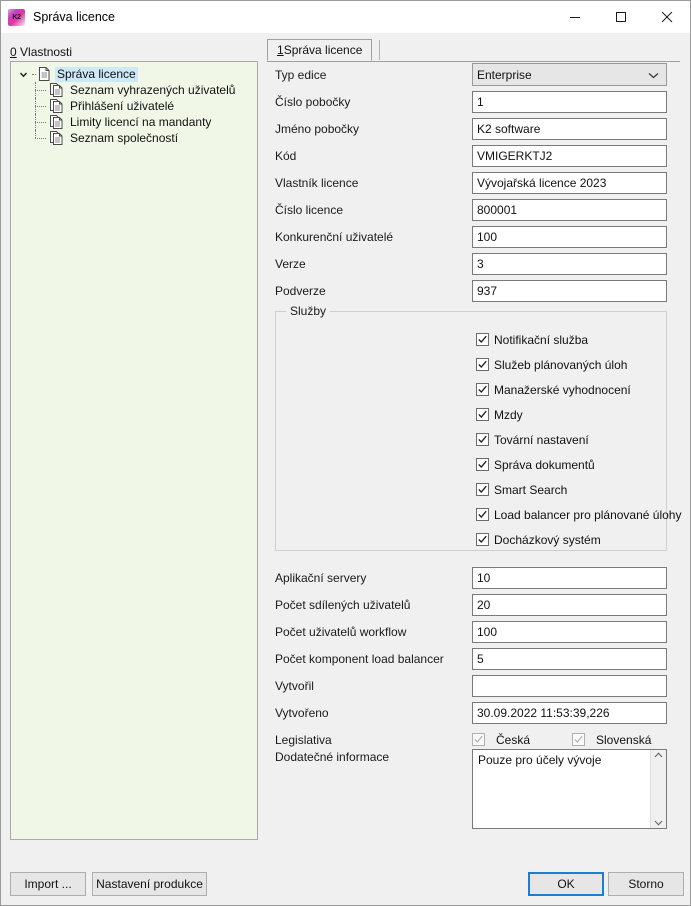 This screenshot has width=691, height=906. Describe the element at coordinates (471, 236) in the screenshot. I see `field-row-konkurencni-uzivatele: Konkurenční uživatelé 100` at that location.